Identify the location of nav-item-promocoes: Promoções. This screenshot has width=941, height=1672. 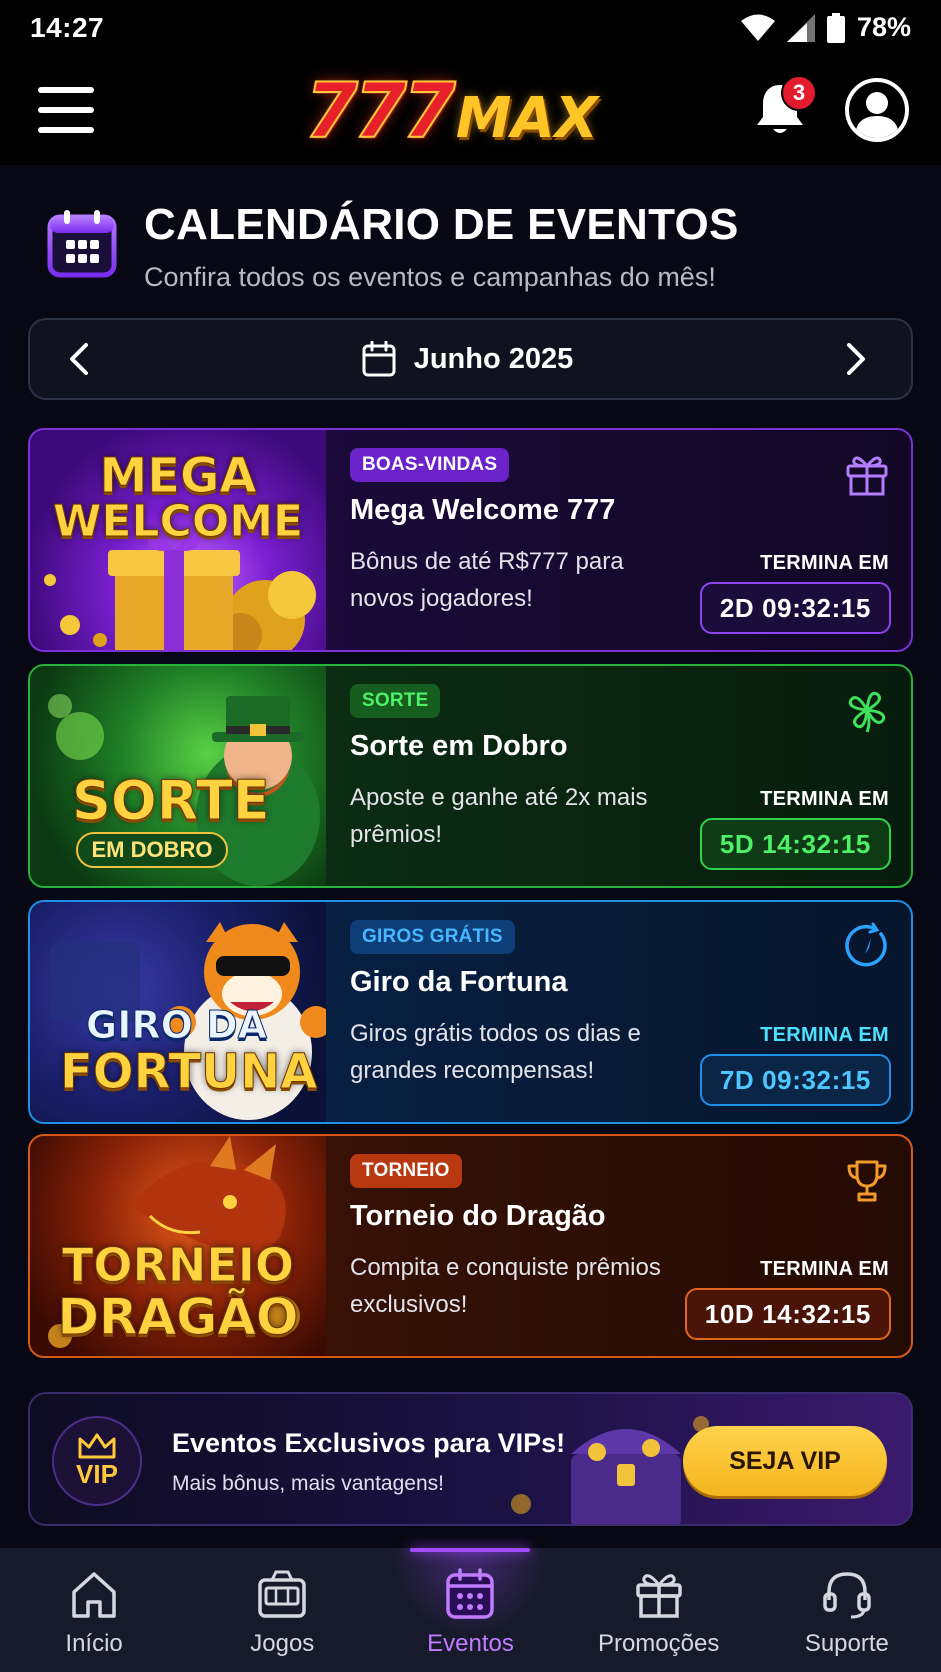
(659, 1610).